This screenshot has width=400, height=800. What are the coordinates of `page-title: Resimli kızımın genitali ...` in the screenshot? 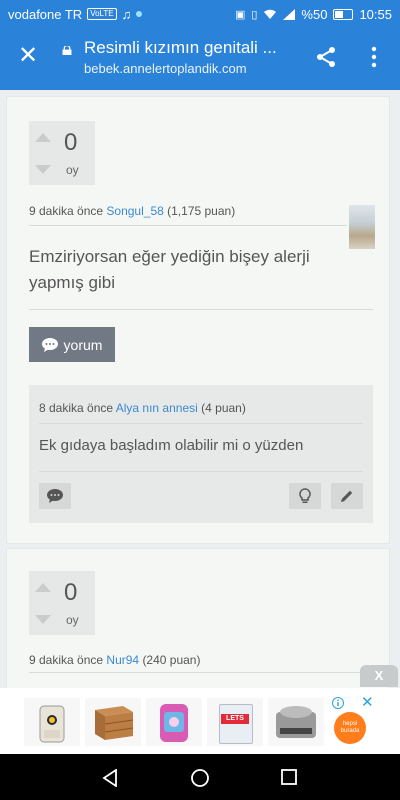 It's located at (180, 47).